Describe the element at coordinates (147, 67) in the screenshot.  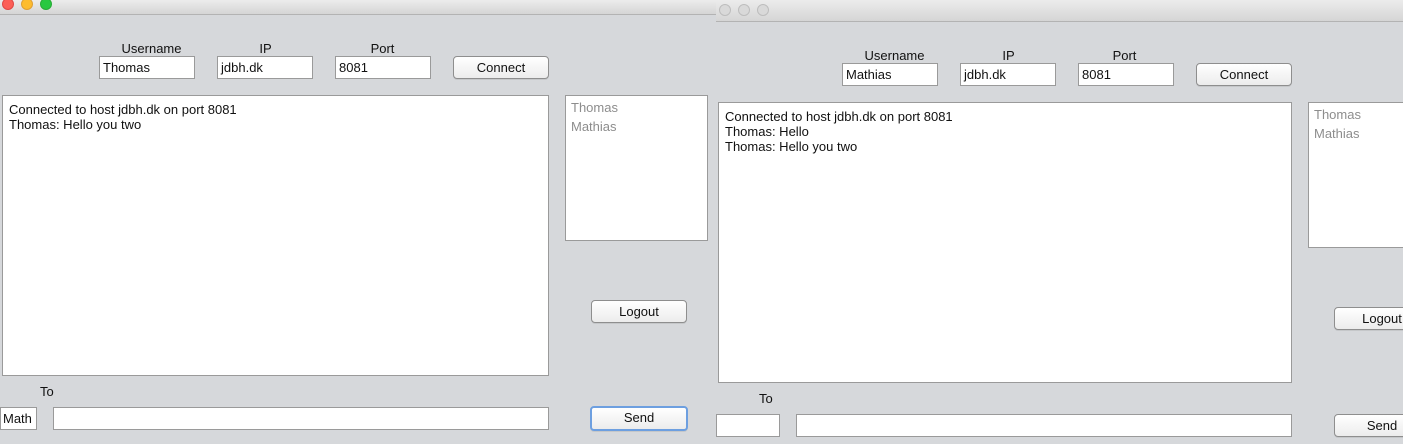
I see `username-input: Thomas` at that location.